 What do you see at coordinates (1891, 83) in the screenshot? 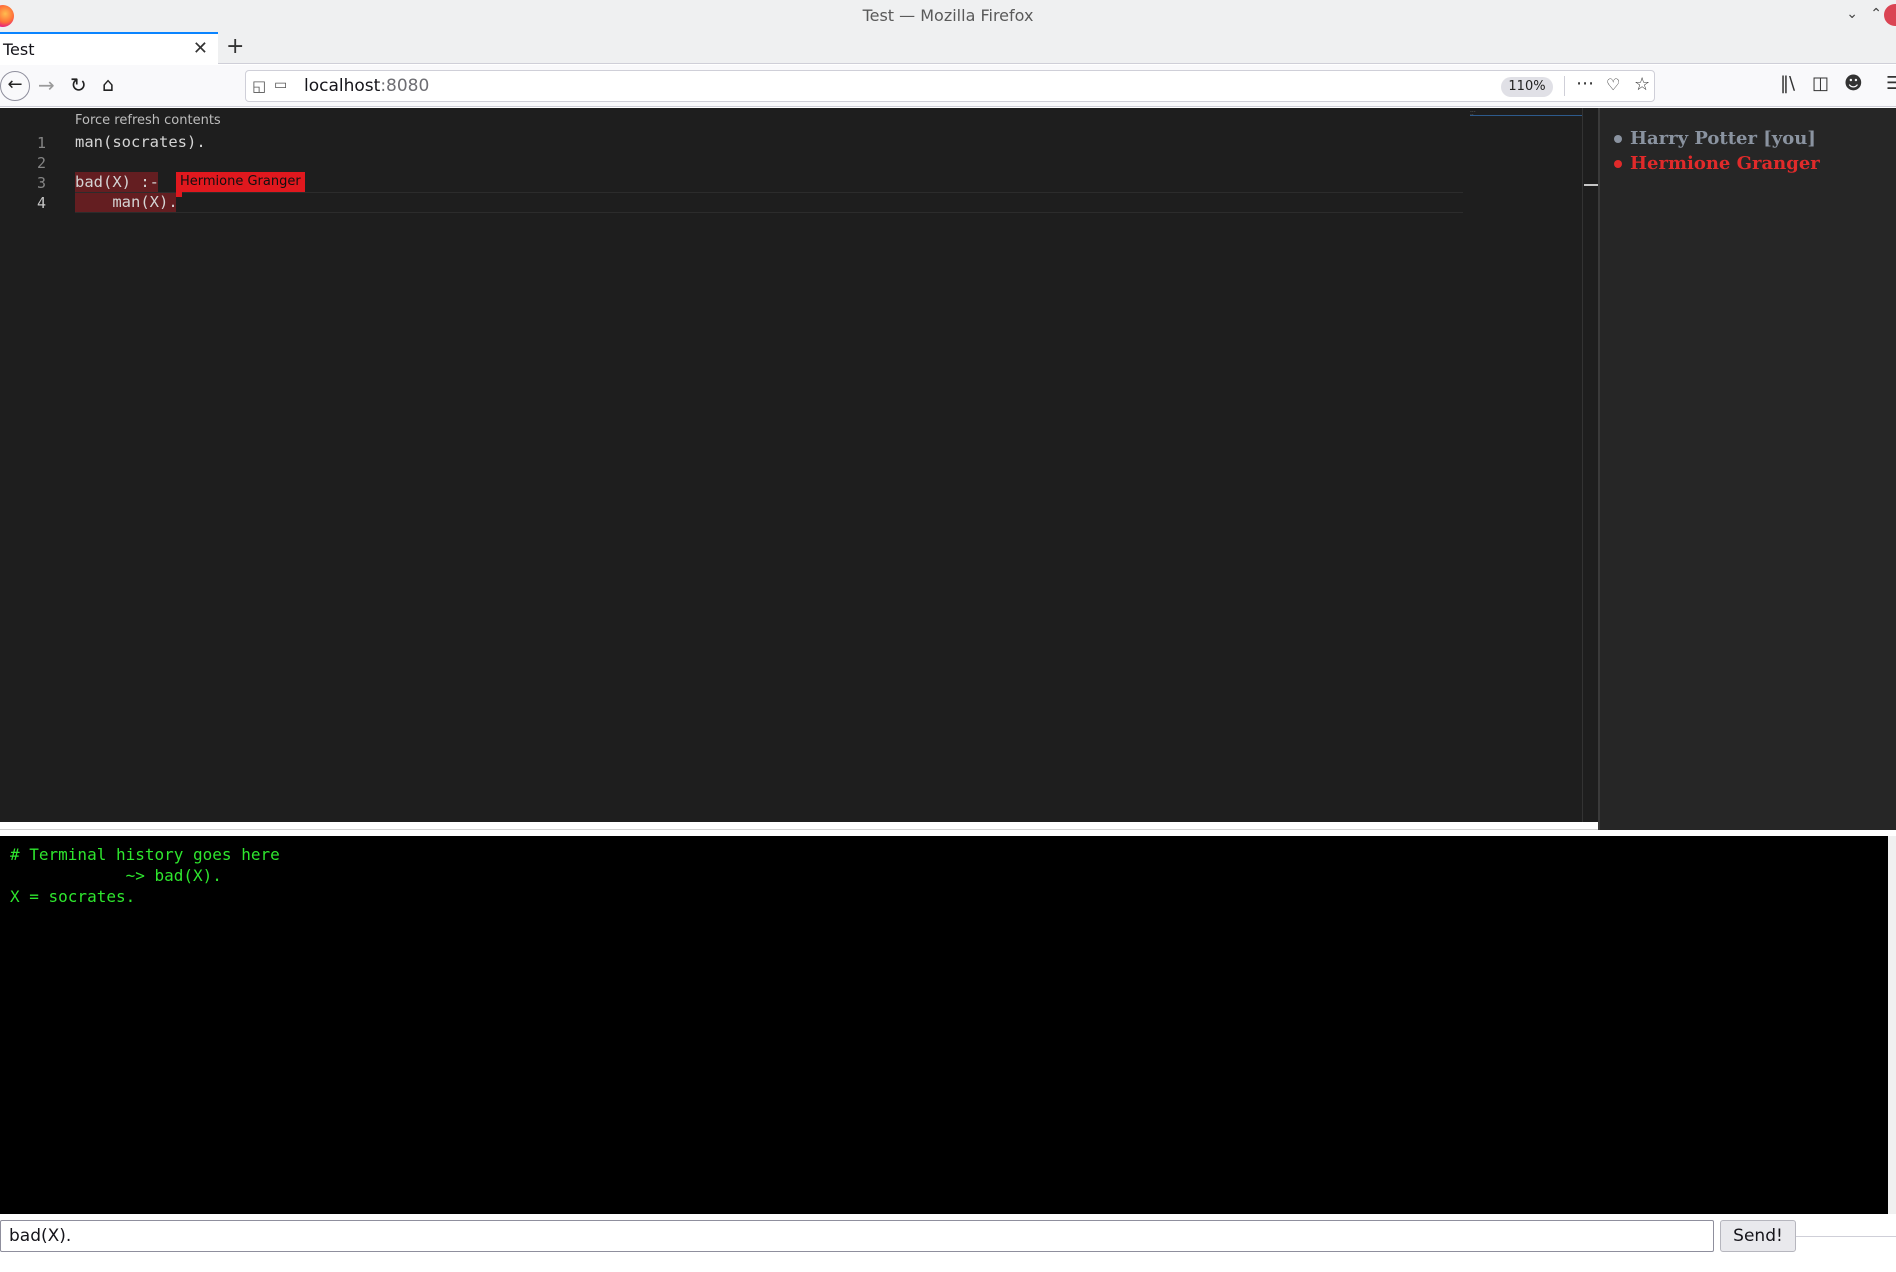
I see `hamburger-menu-icon: ☰` at bounding box center [1891, 83].